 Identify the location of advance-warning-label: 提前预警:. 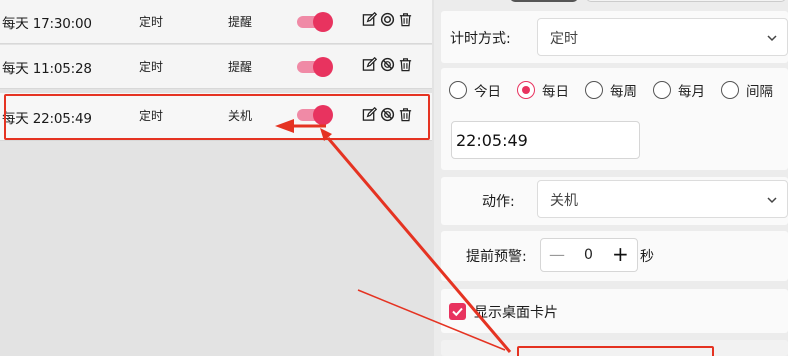
(496, 257).